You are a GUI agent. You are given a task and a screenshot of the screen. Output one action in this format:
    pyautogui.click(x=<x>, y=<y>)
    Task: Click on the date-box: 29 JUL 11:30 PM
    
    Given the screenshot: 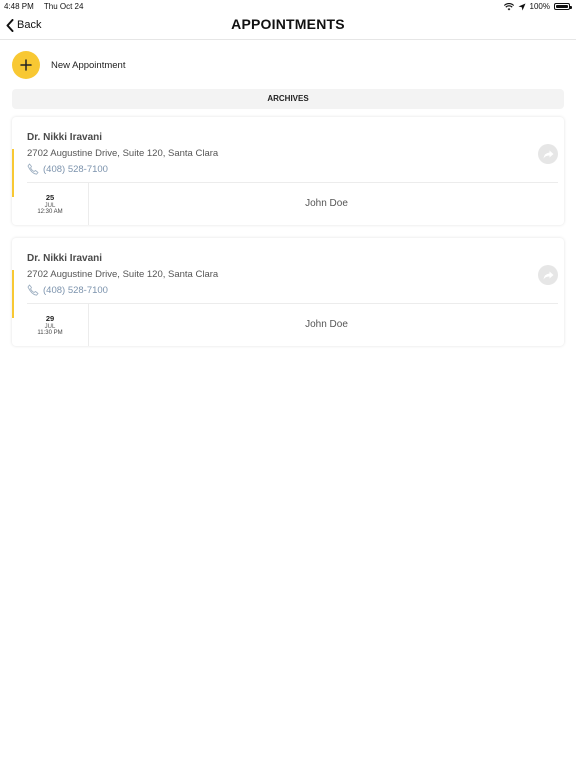 What is the action you would take?
    pyautogui.click(x=50, y=325)
    